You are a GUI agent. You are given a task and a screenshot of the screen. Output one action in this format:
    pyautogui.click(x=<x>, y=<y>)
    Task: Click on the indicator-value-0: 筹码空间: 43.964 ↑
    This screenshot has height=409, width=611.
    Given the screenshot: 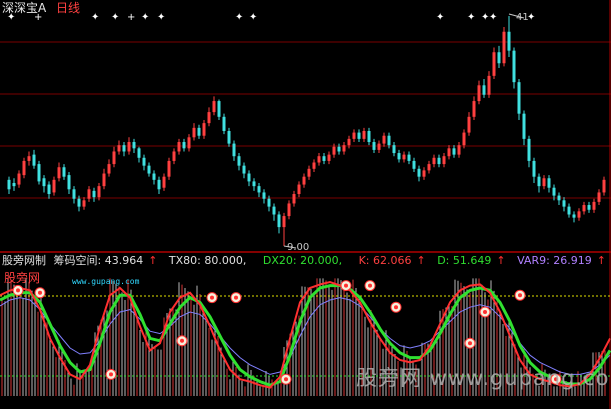 What is the action you would take?
    pyautogui.click(x=105, y=260)
    